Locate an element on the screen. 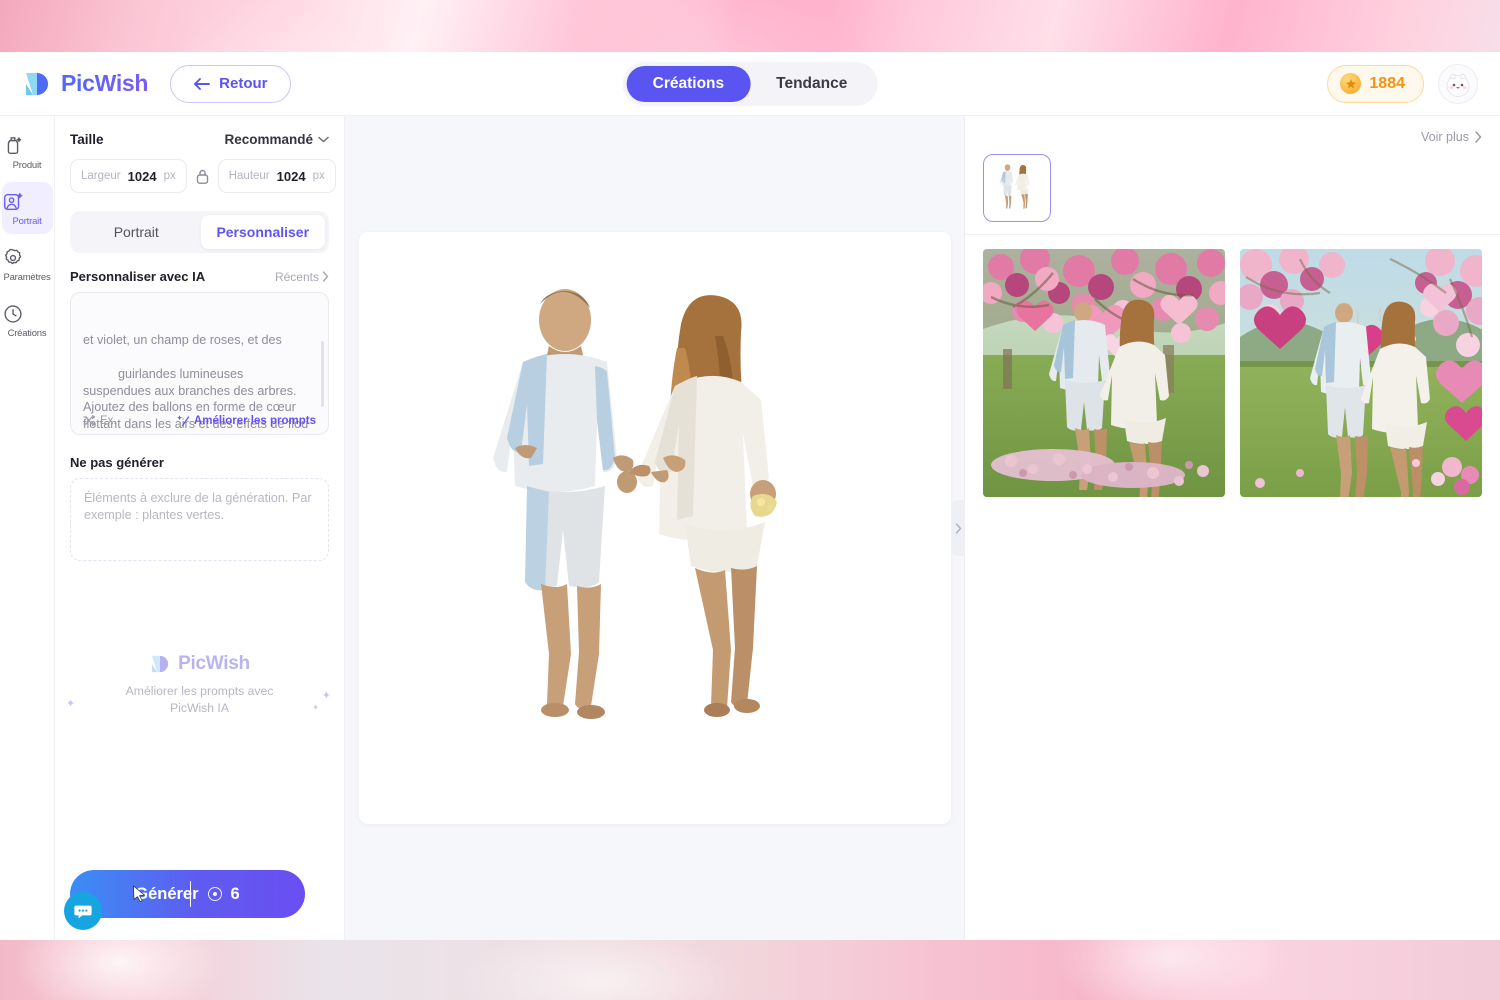 The width and height of the screenshot is (1500, 1000). sidebar-item-portrait: Portrait is located at coordinates (27, 208).